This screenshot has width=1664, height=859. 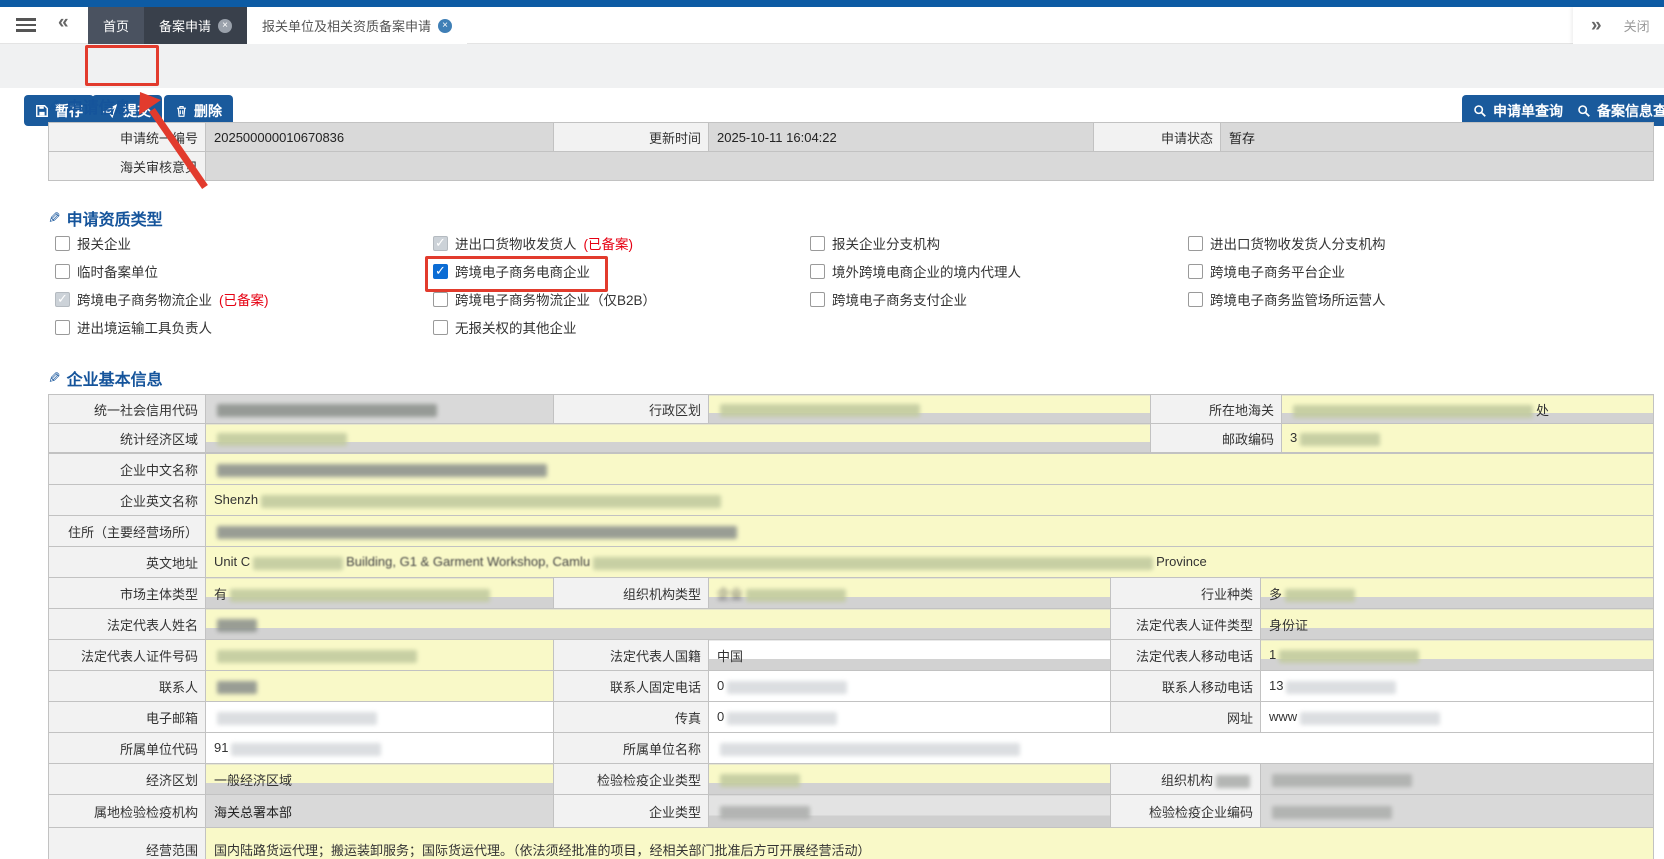 What do you see at coordinates (721, 686) in the screenshot?
I see `value-fragment: 0` at bounding box center [721, 686].